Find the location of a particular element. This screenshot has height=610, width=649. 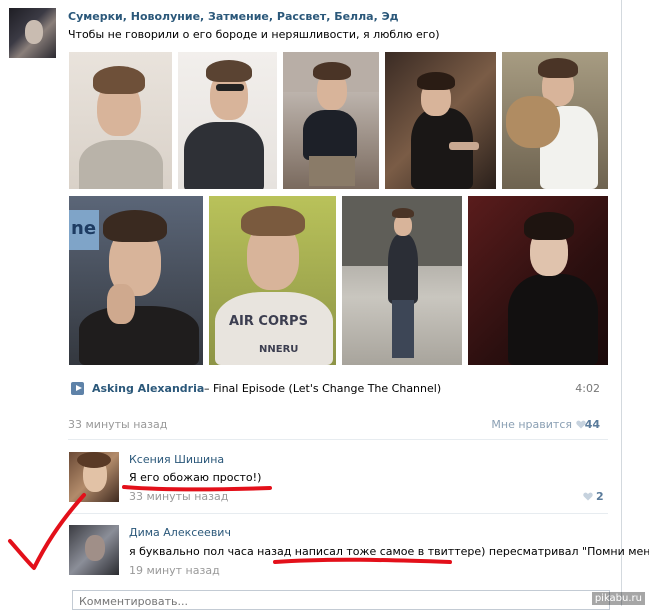

post-meta: 33 минуты назад Мне нравится 44 is located at coordinates (338, 425).